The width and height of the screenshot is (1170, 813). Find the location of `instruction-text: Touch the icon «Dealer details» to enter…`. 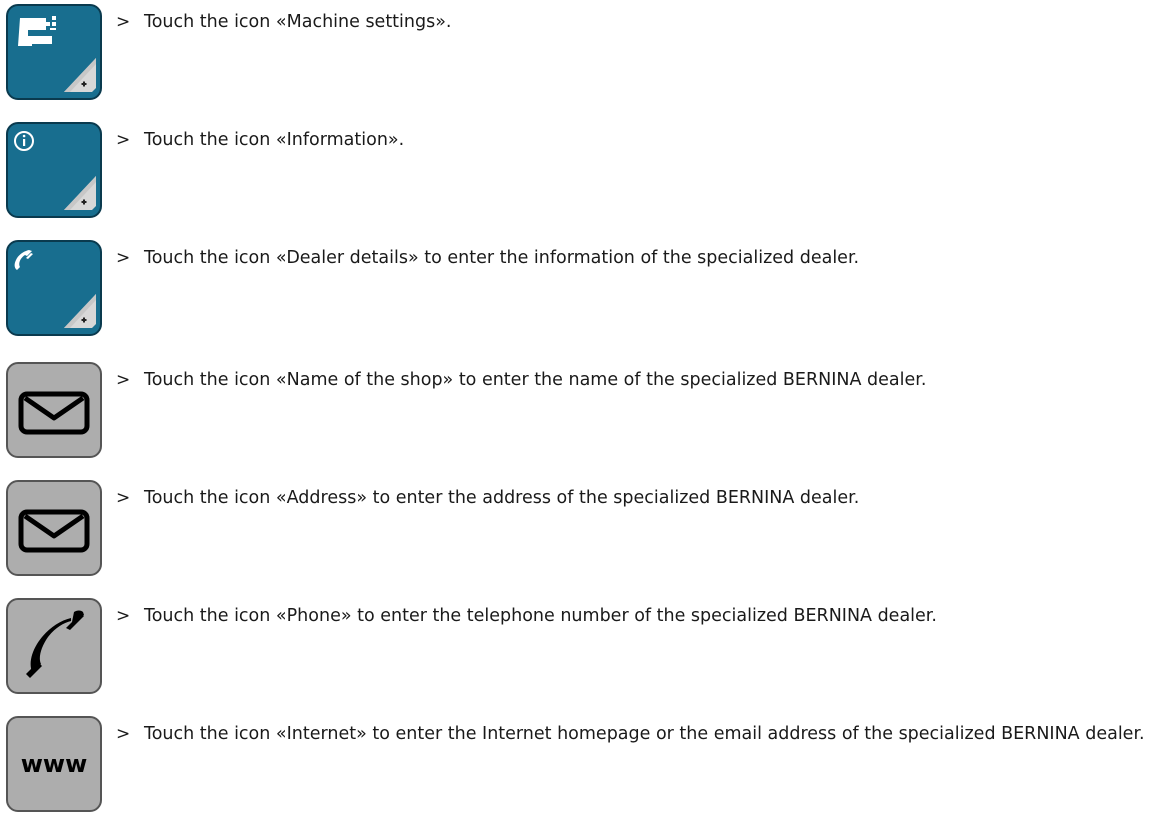

instruction-text: Touch the icon «Dealer details» to enter… is located at coordinates (502, 258).